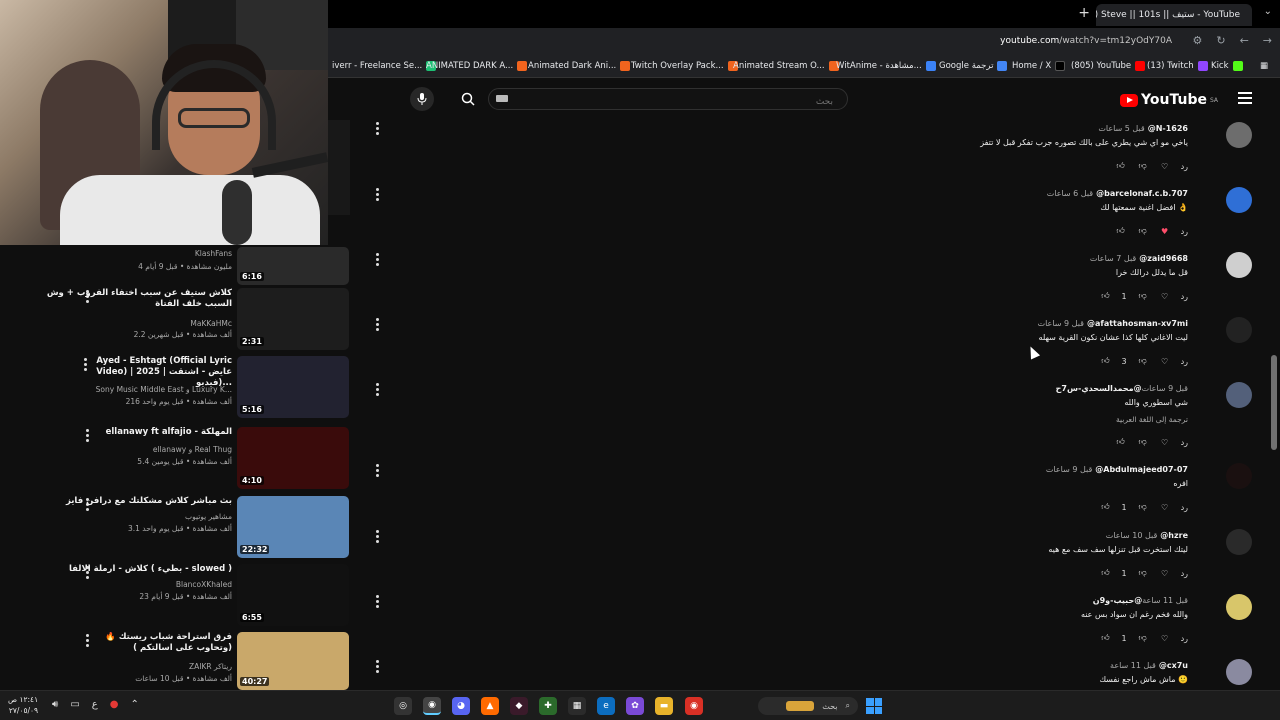  Describe the element at coordinates (1152, 419) in the screenshot. I see `translate-link: ترجمة إلى اللغة العربية` at that location.